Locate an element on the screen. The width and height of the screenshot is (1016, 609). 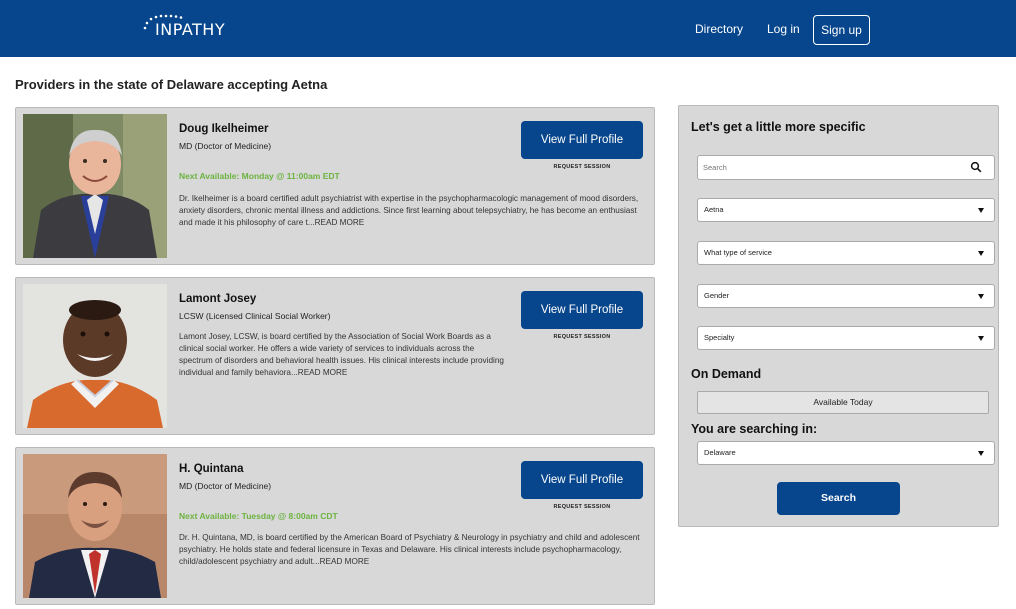
gender-select-value: Gender is located at coordinates (717, 295).